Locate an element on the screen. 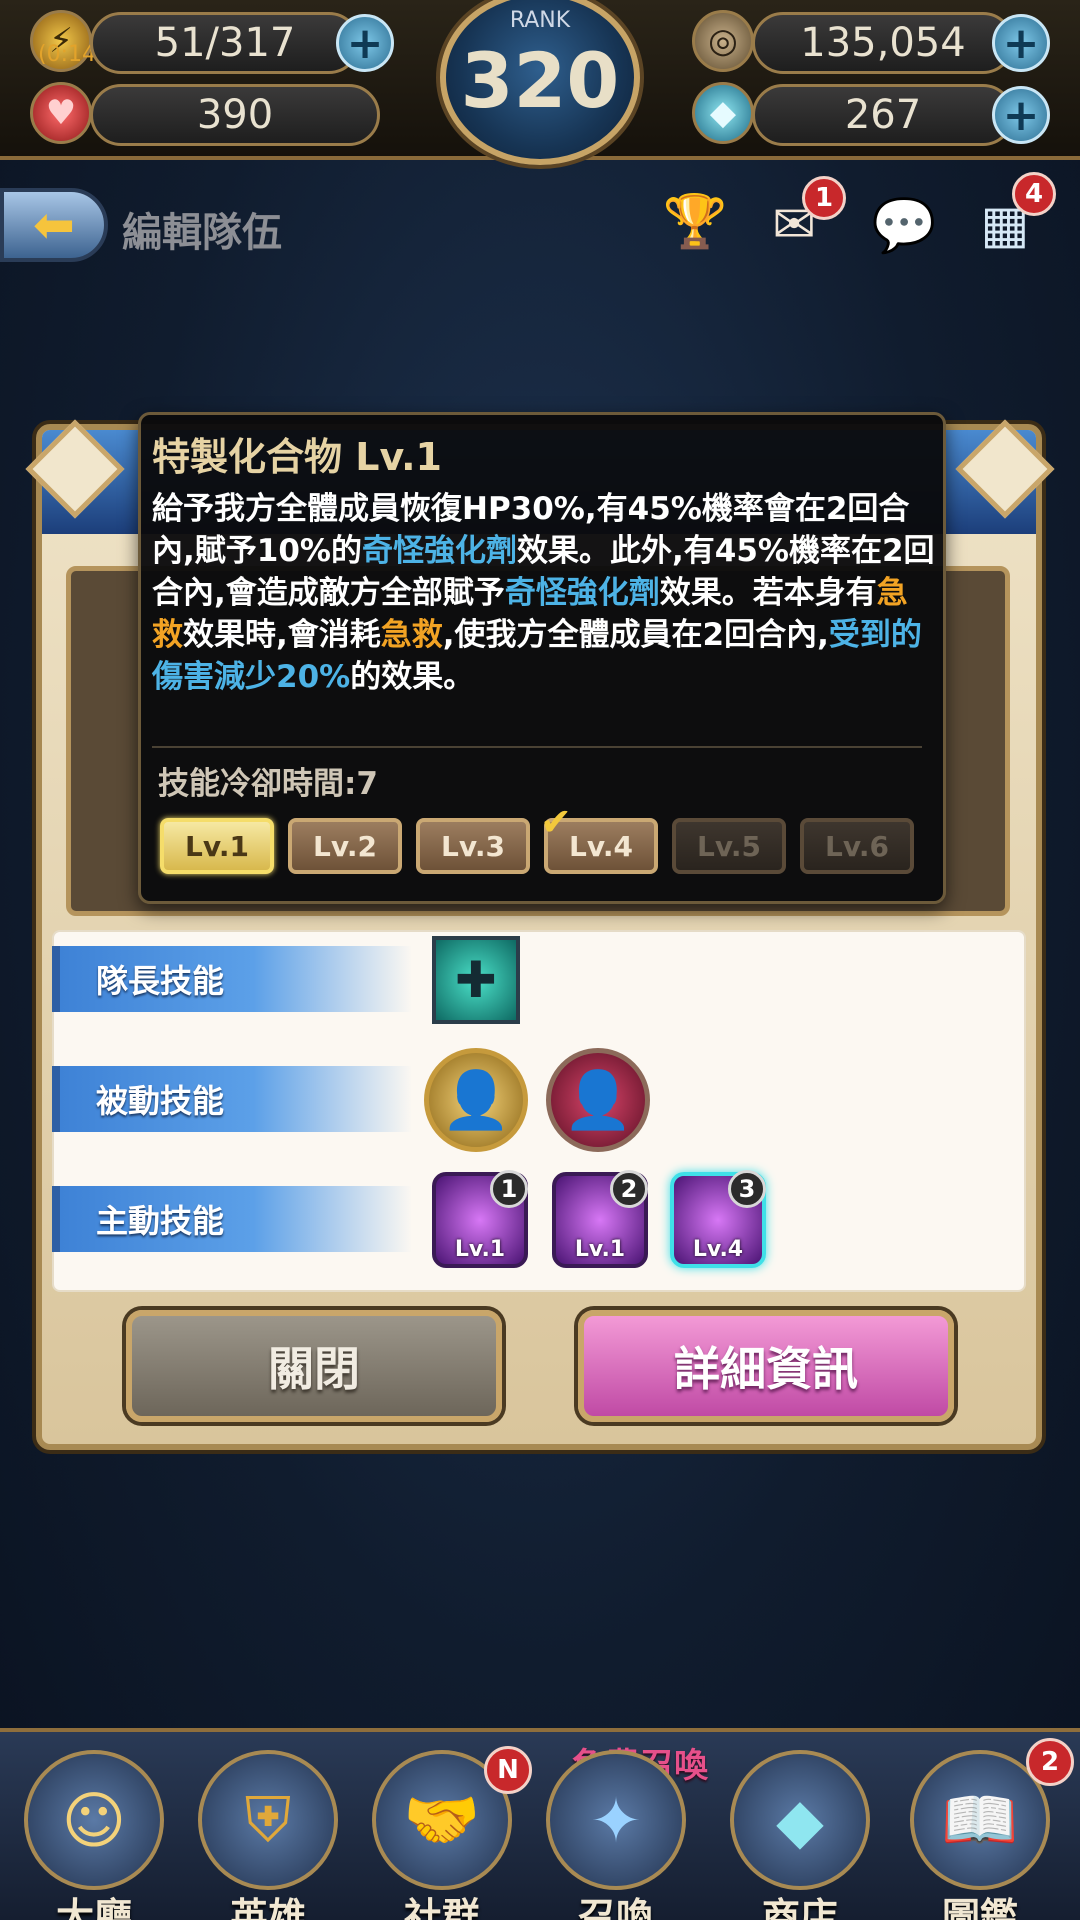 Image resolution: width=1080 pixels, height=1920 pixels. lobby-icon: ☺ is located at coordinates (94, 1820).